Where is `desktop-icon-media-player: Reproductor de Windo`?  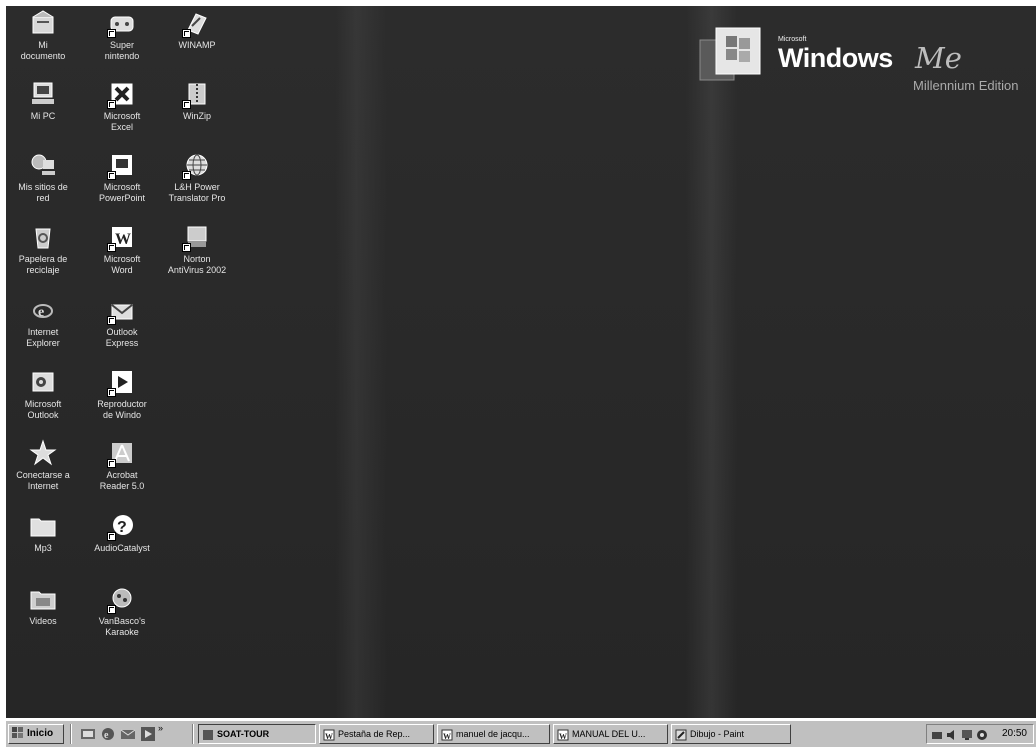
desktop-icon-media-player: Reproductor de Windo is located at coordinates (122, 394).